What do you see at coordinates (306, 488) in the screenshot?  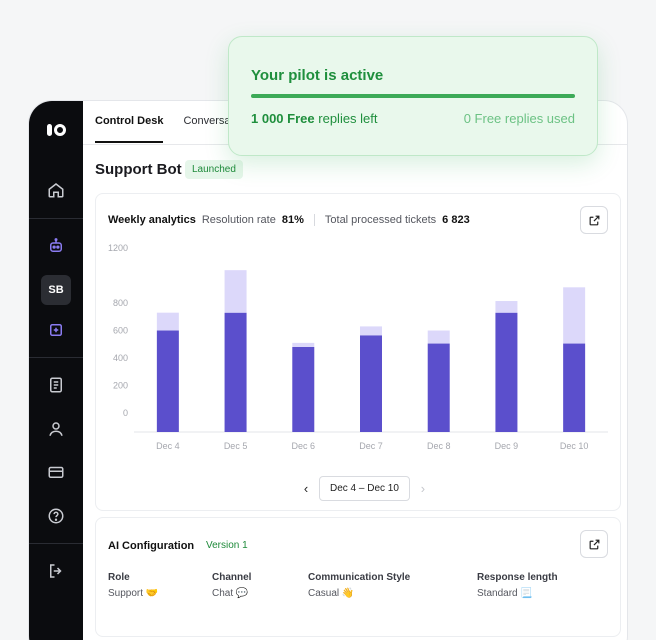 I see `prev-week-button: ‹` at bounding box center [306, 488].